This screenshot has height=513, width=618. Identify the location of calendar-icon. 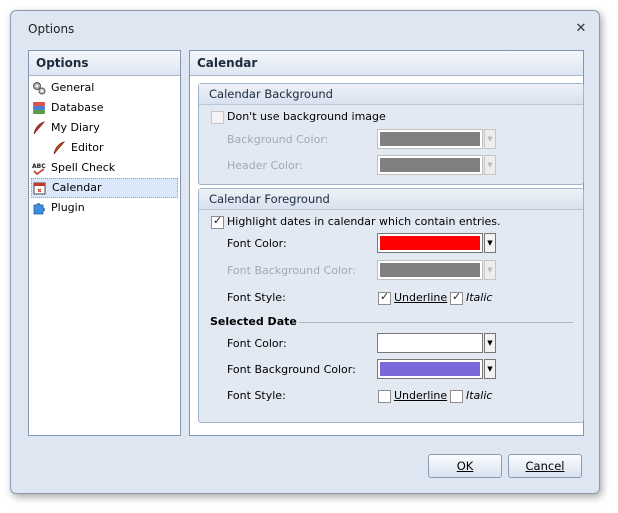
(39, 188).